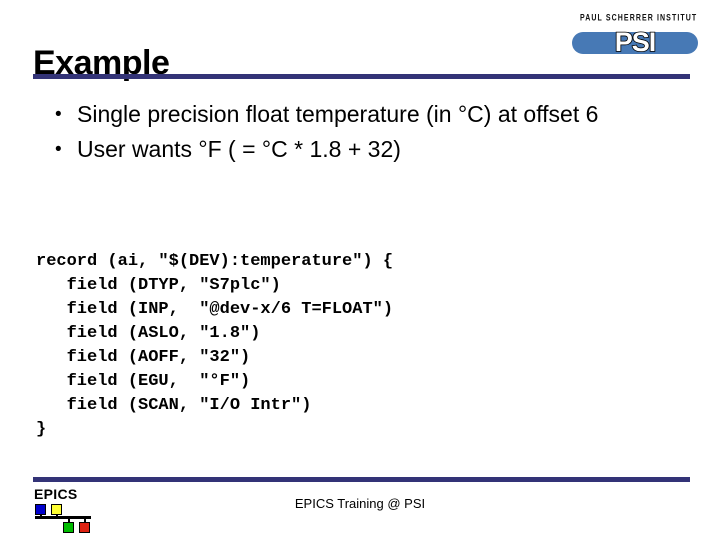 This screenshot has width=720, height=540. Describe the element at coordinates (63, 517) in the screenshot. I see `epics-bus-line` at that location.